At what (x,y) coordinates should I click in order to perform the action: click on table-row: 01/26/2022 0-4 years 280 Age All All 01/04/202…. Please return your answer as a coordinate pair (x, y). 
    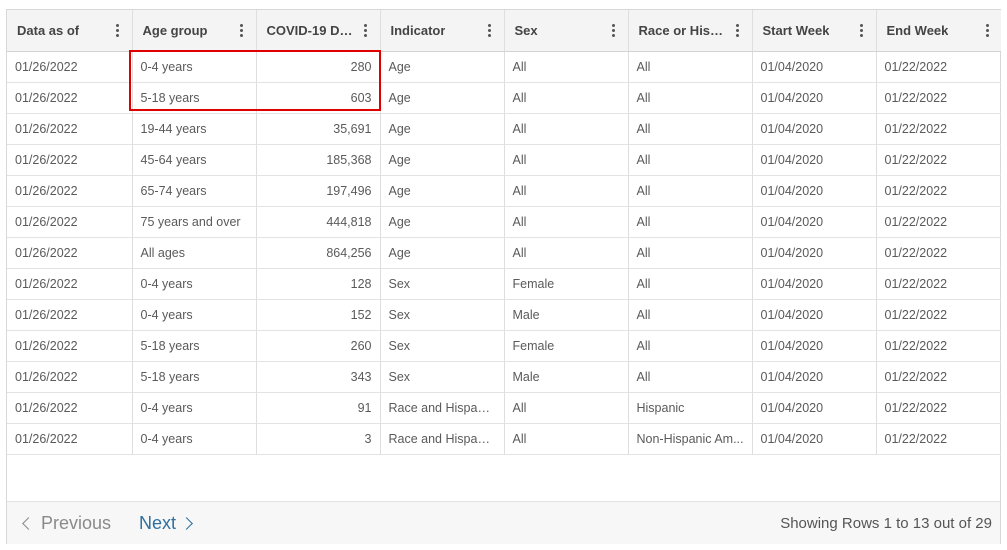
    Looking at the image, I should click on (504, 67).